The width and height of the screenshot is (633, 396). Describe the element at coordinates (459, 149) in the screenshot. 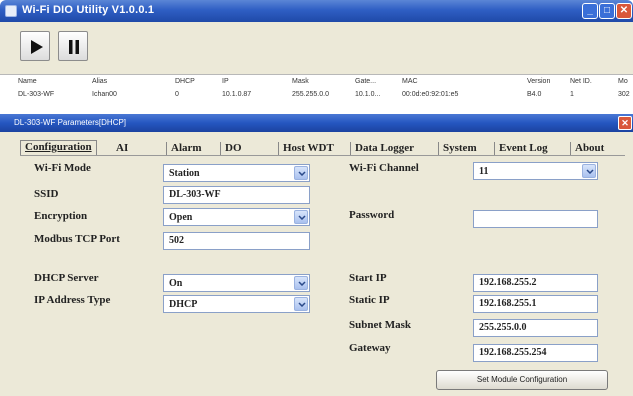

I see `tab-system: System` at that location.